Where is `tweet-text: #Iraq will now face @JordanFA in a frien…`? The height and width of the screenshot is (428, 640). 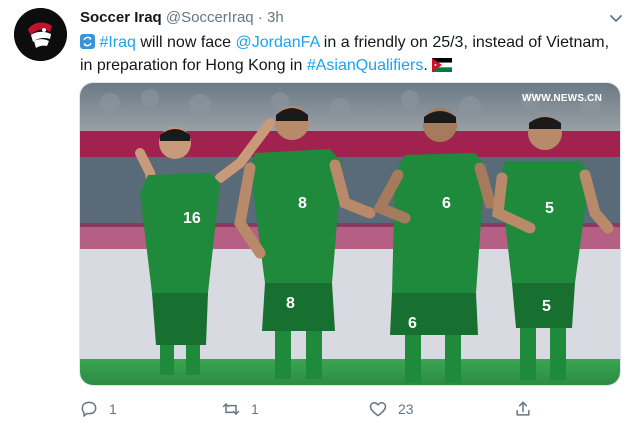
tweet-text: #Iraq will now face @JordanFA in a frien… is located at coordinates (350, 54).